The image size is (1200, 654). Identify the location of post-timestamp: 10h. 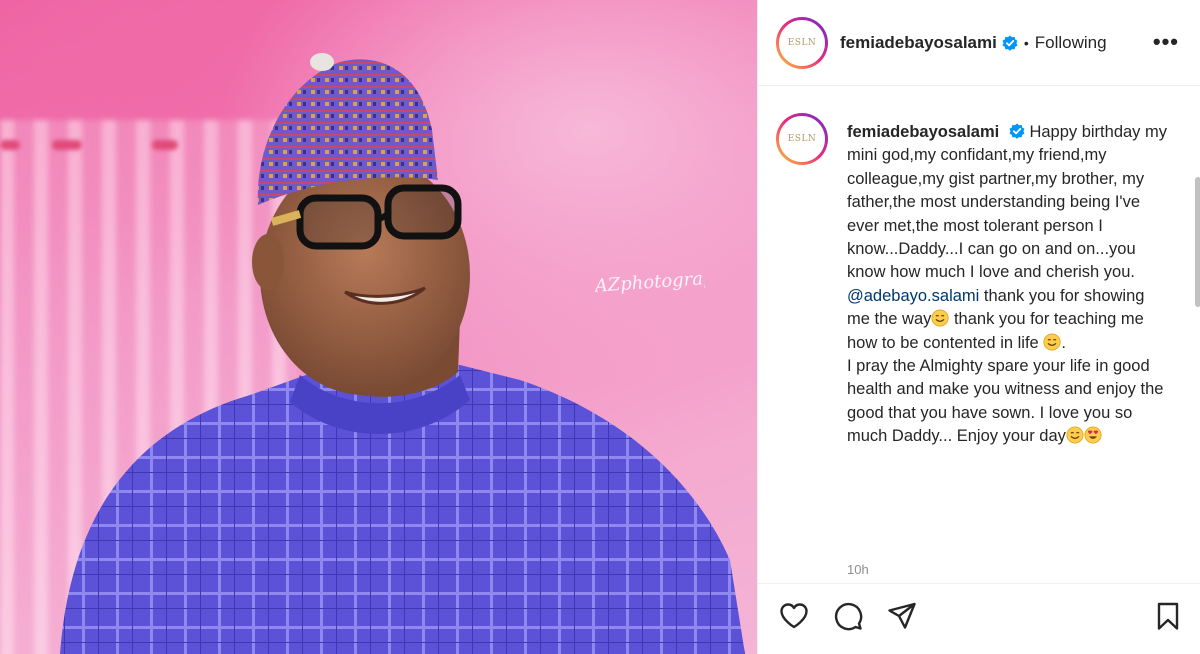
(858, 569).